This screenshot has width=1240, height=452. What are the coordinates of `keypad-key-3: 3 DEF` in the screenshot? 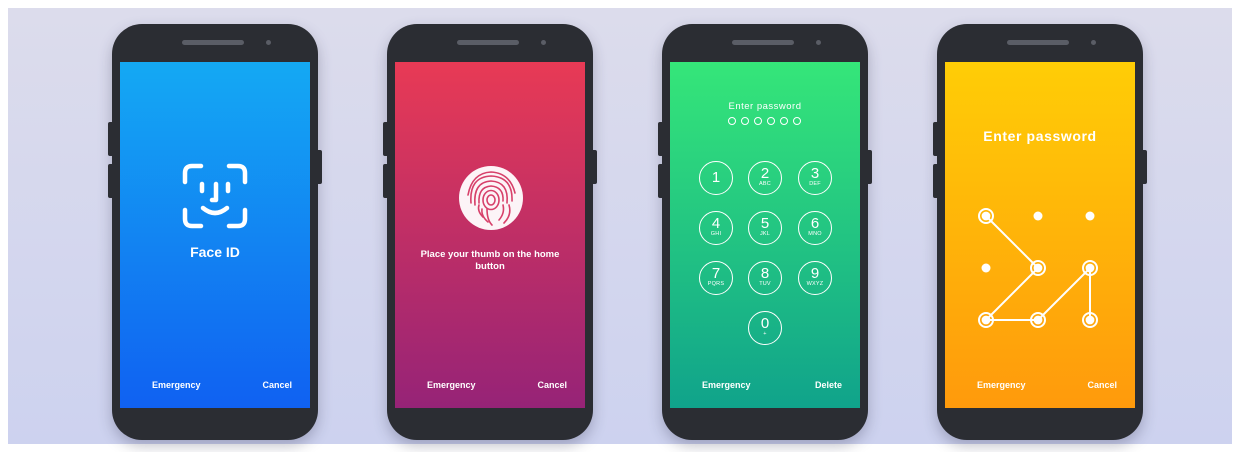 It's located at (815, 178).